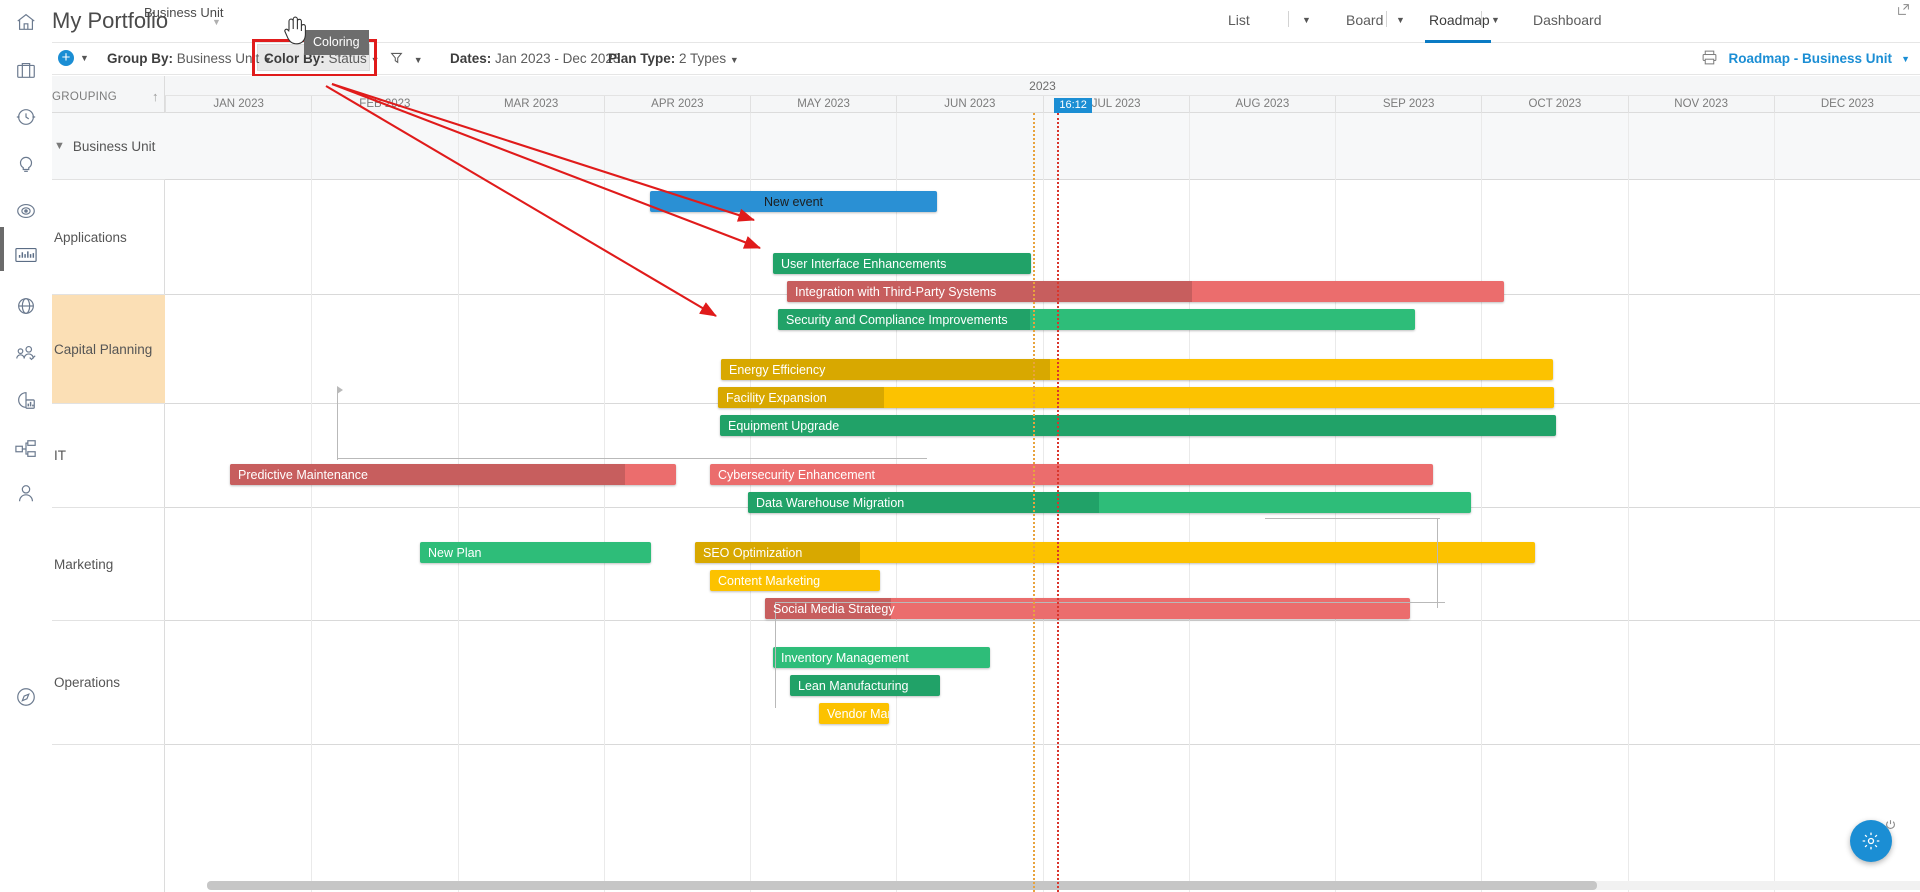 This screenshot has height=892, width=1920. Describe the element at coordinates (535, 58) in the screenshot. I see `dates-control: Dates: Jan 2023 - Dec 2023` at that location.